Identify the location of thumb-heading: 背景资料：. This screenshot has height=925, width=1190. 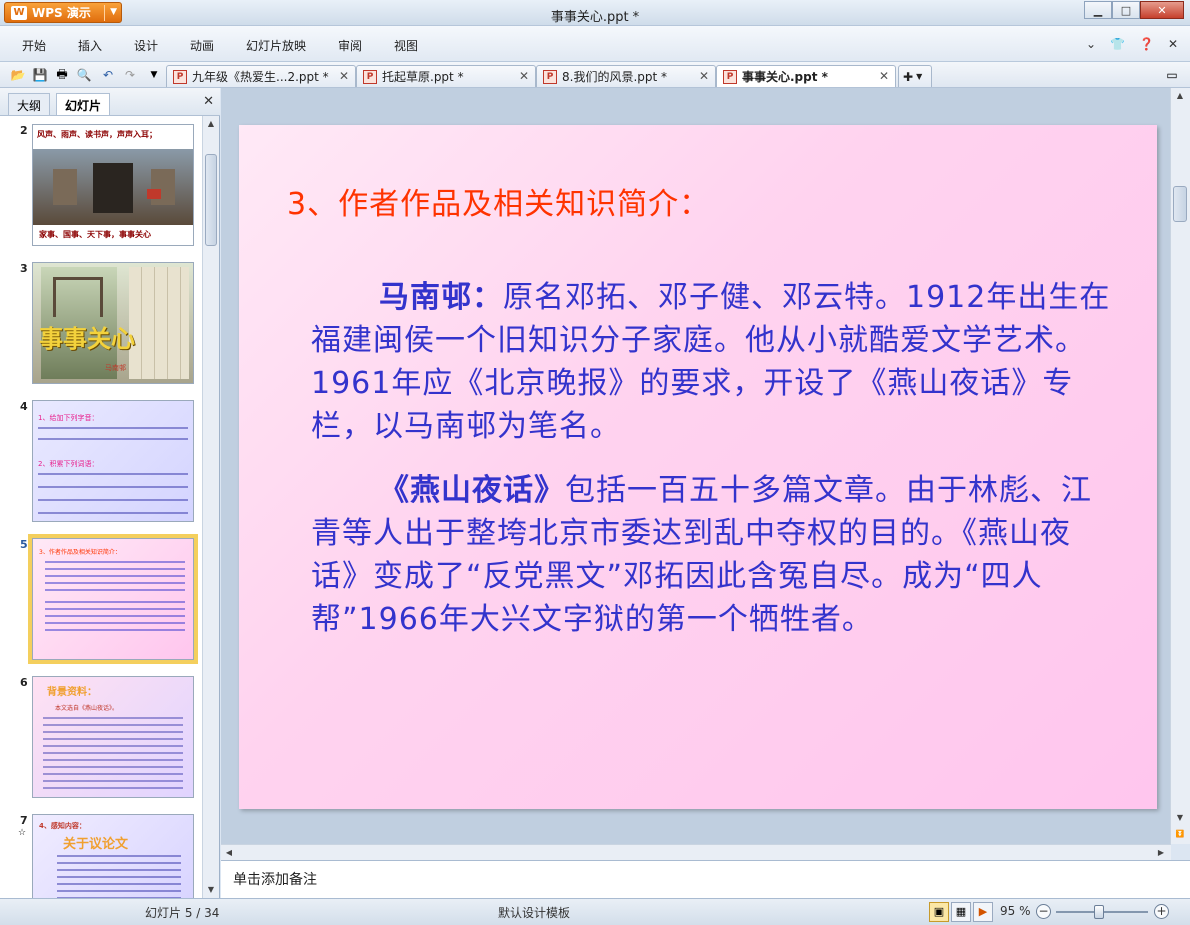
(72, 692).